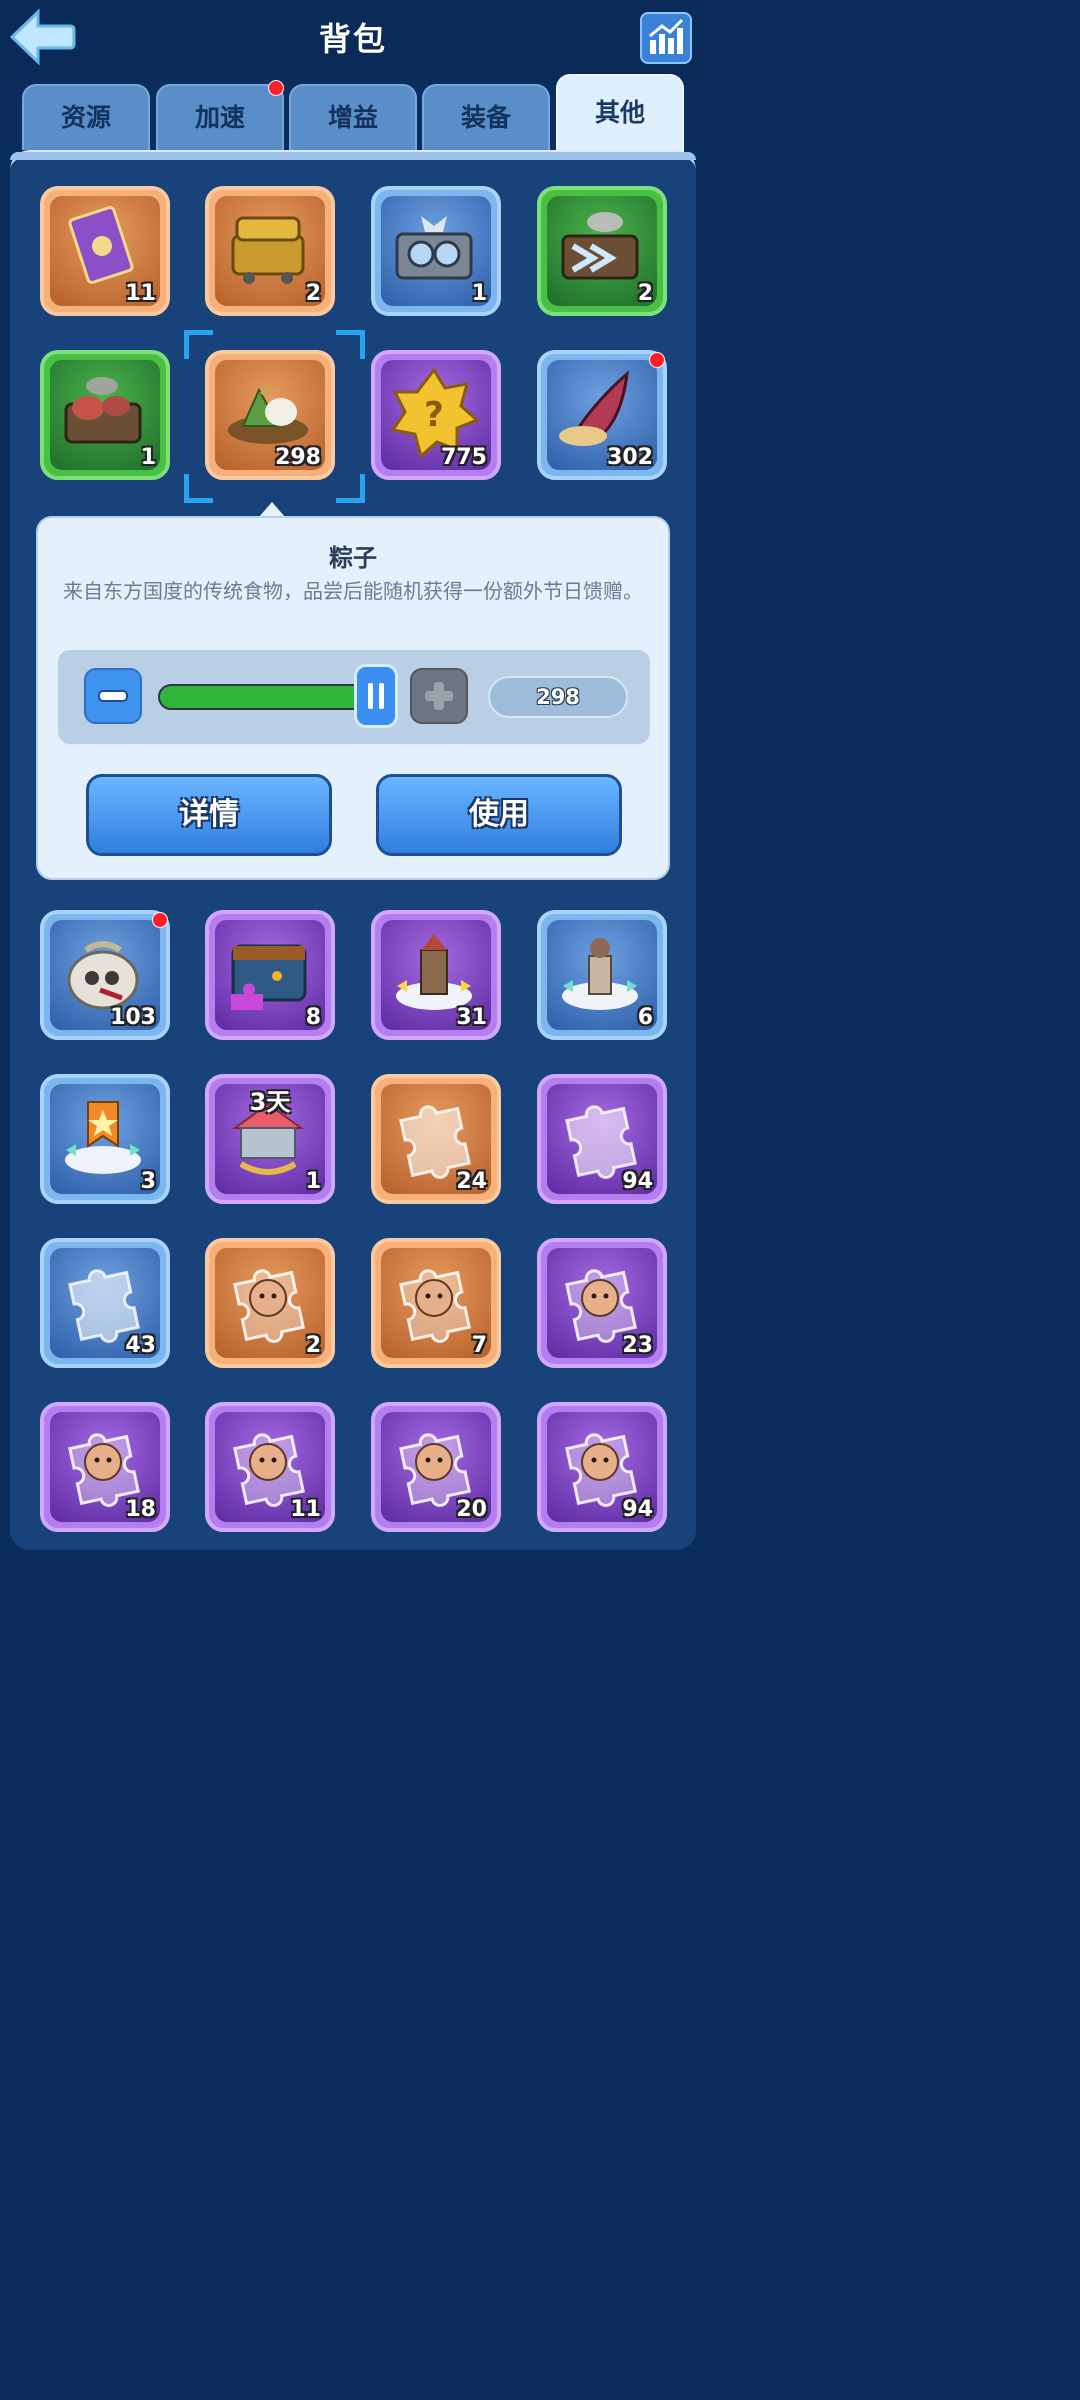  I want to click on item-mystery-badge: ? 775, so click(436, 415).